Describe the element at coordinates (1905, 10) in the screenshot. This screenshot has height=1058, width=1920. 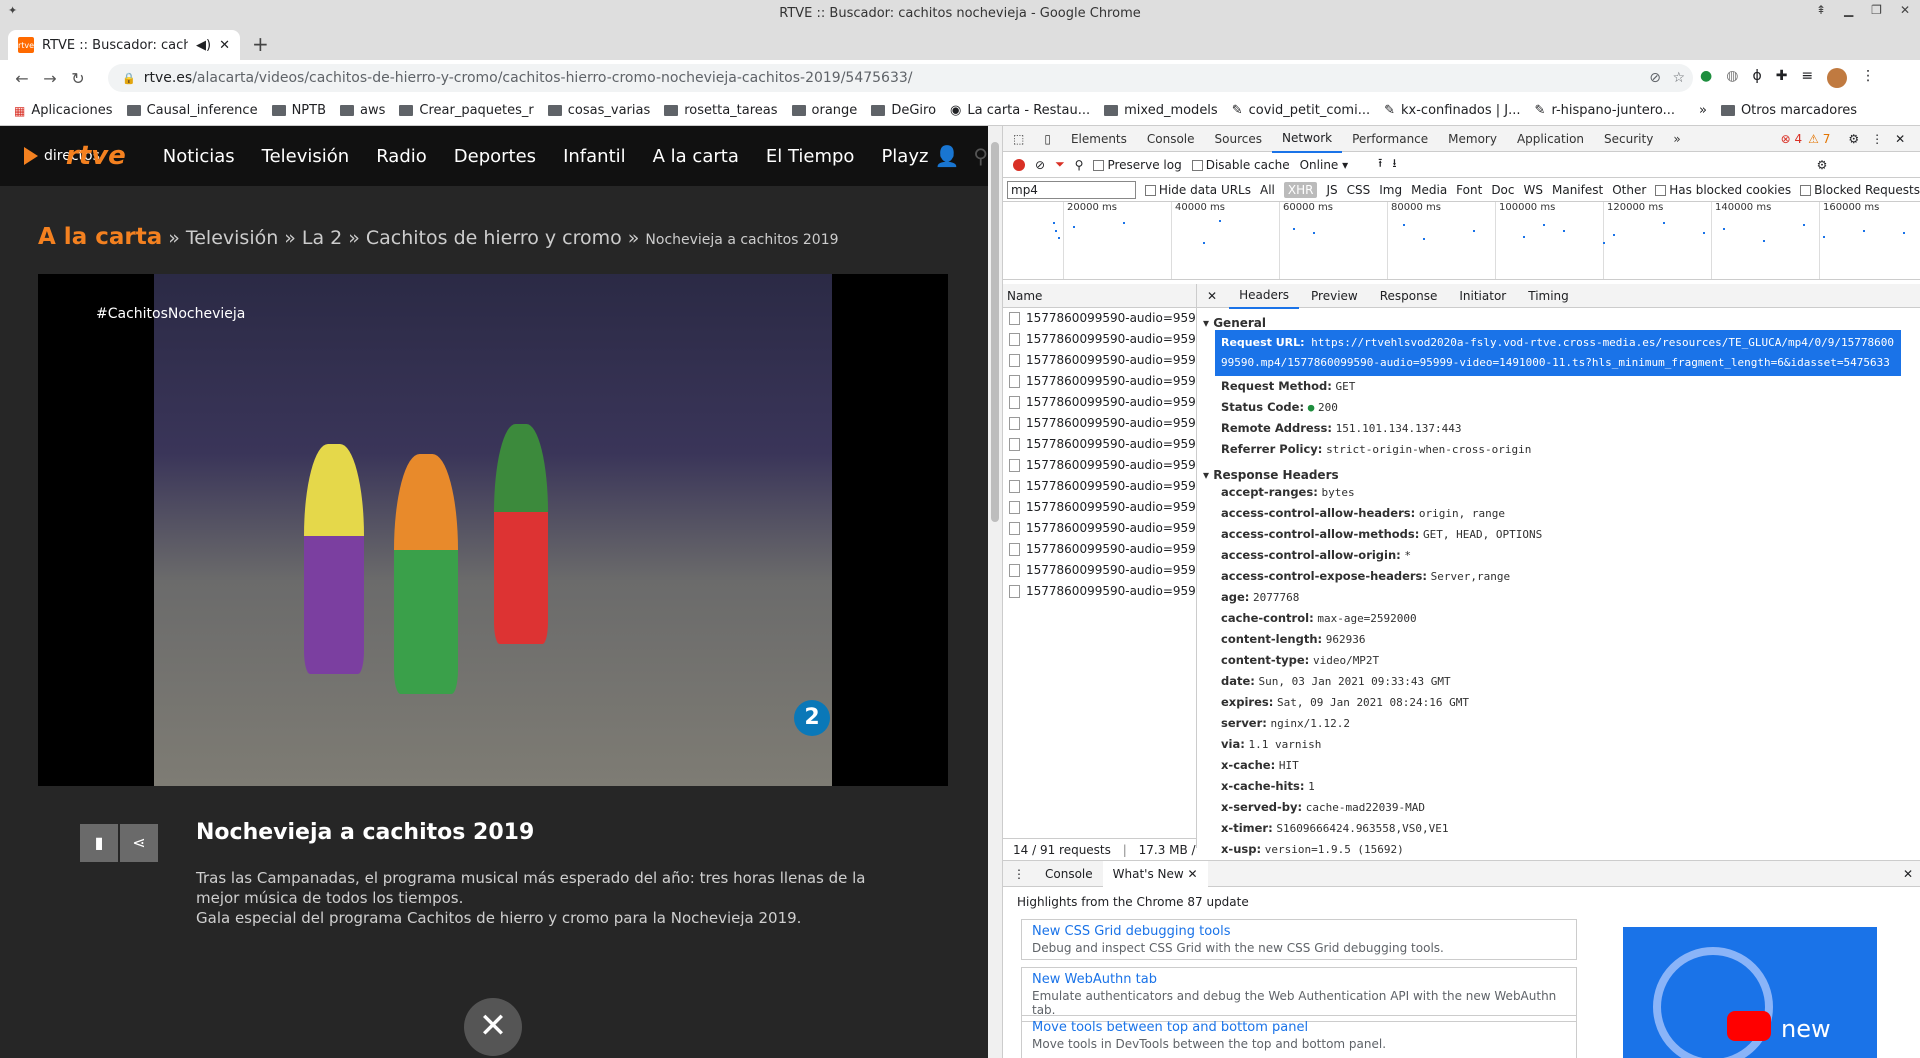
I see `close-window-icon: ✕` at that location.